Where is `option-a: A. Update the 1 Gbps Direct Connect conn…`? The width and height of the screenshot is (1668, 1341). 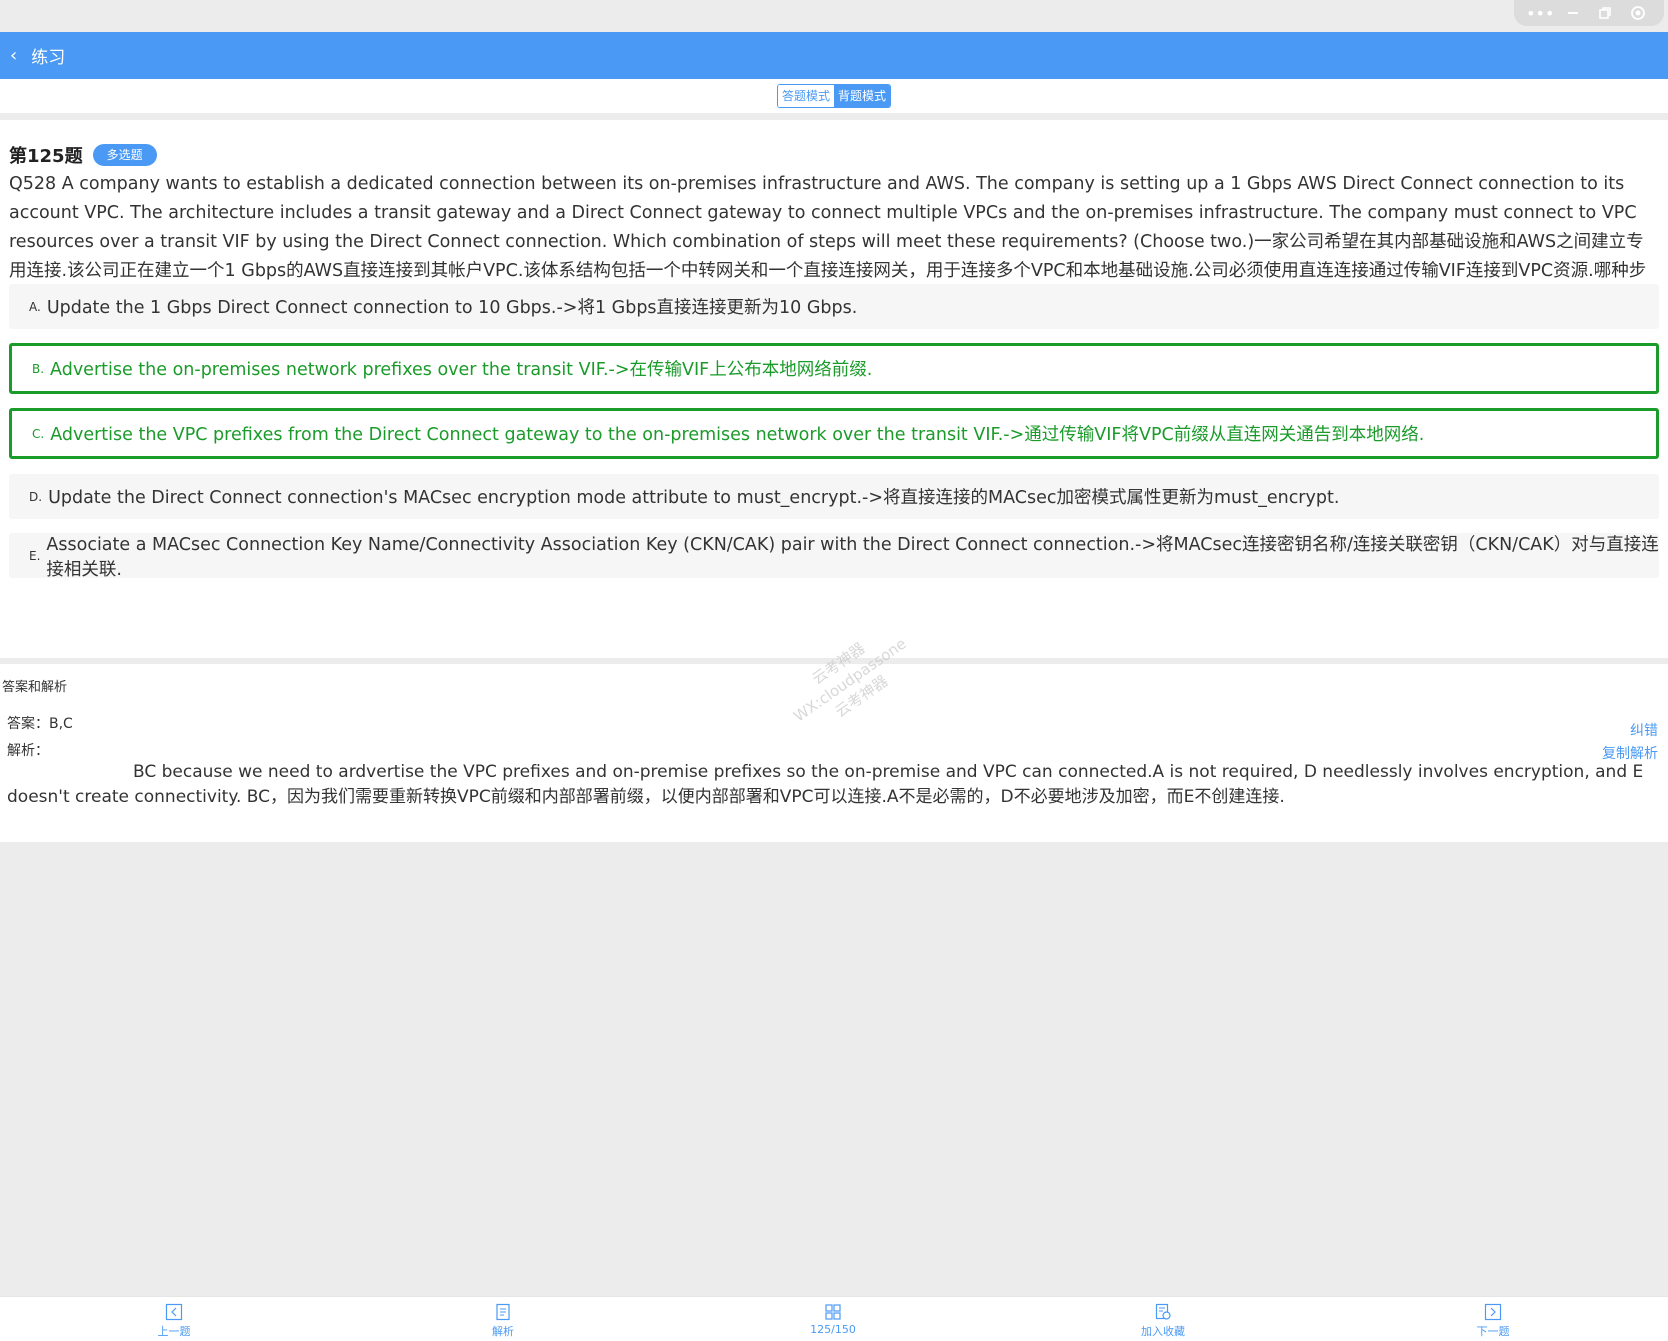
option-a: A. Update the 1 Gbps Direct Connect conn… is located at coordinates (834, 306).